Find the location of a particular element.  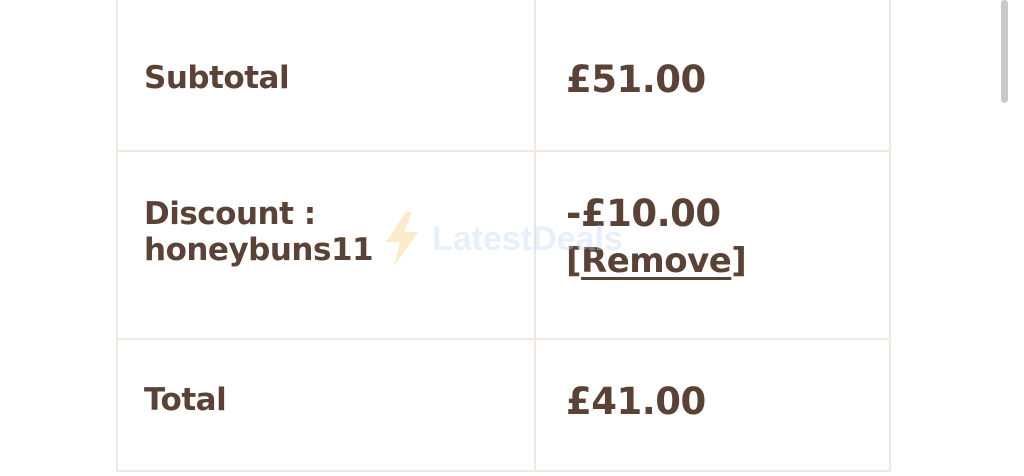

remove-discount-link: [Remove] is located at coordinates (656, 261).